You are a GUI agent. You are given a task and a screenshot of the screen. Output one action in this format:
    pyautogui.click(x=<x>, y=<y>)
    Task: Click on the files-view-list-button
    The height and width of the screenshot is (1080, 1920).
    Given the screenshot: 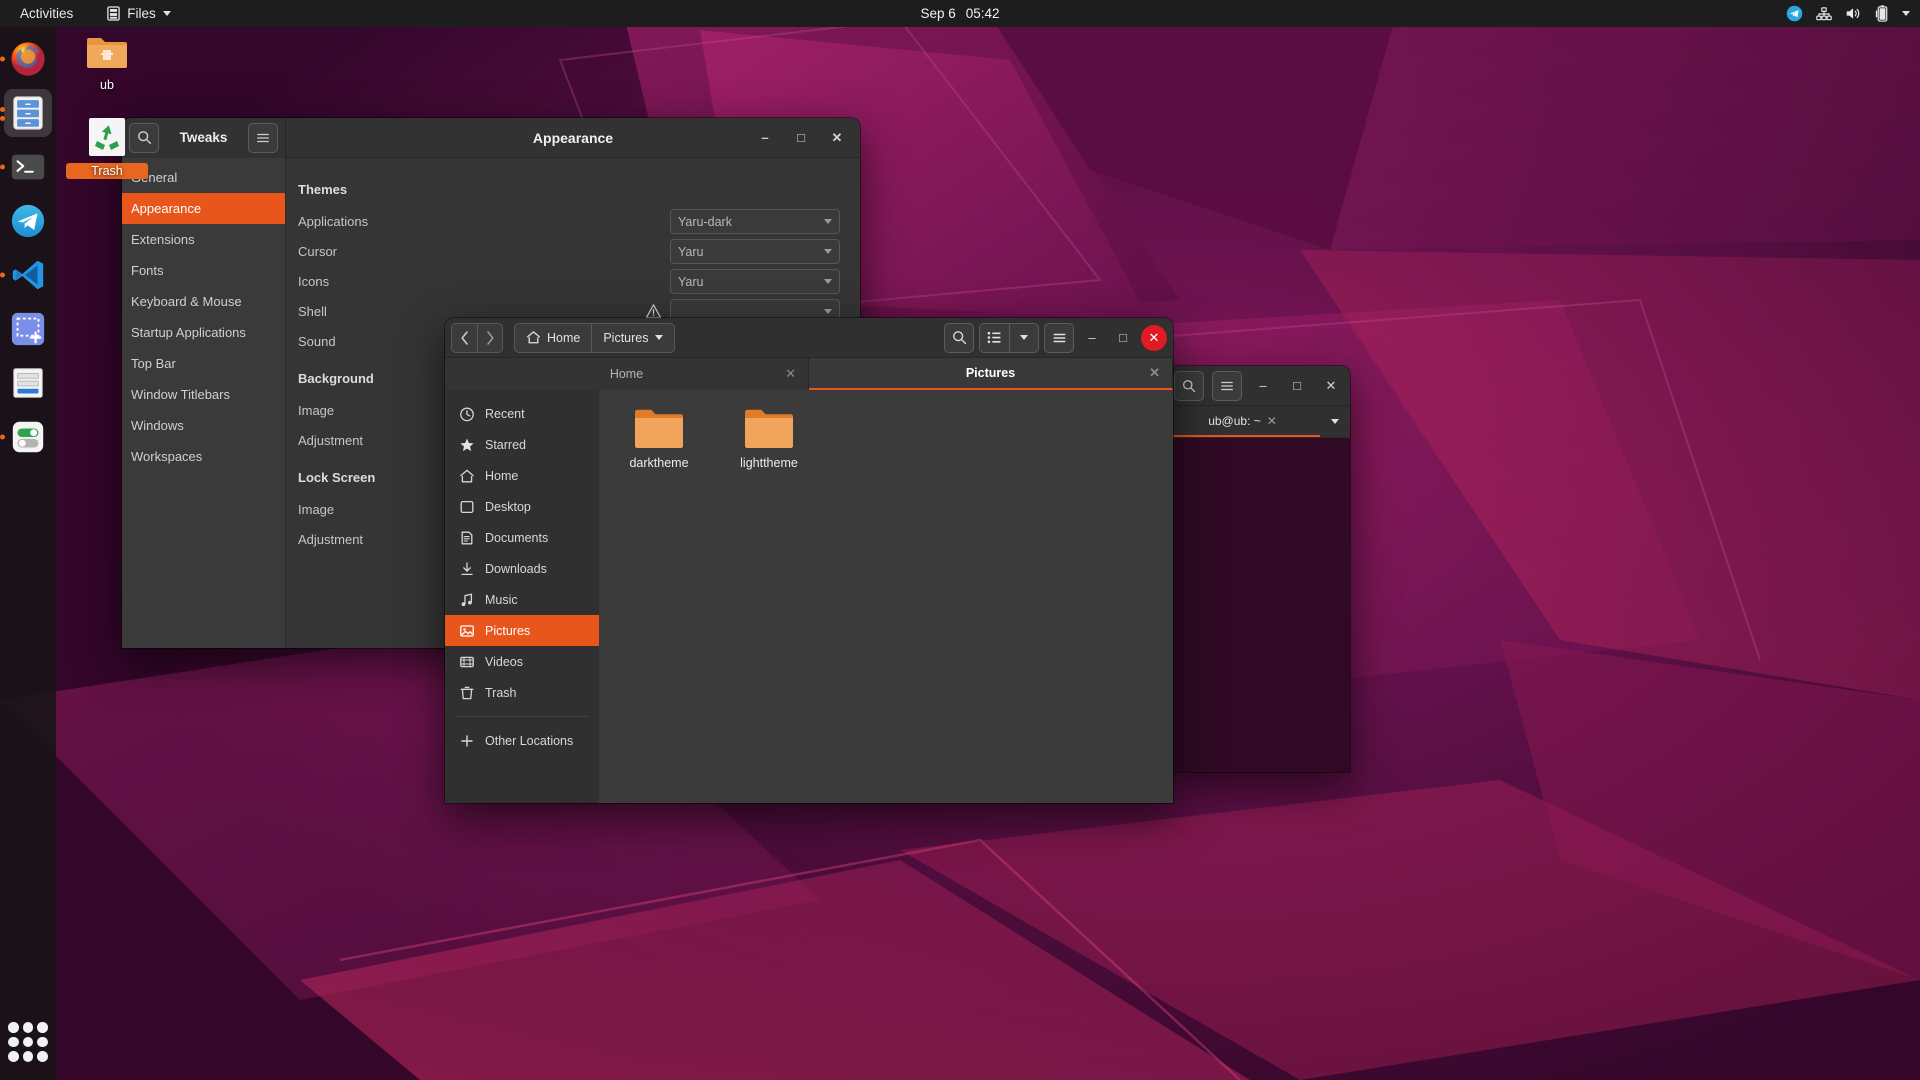 What is the action you would take?
    pyautogui.click(x=994, y=337)
    